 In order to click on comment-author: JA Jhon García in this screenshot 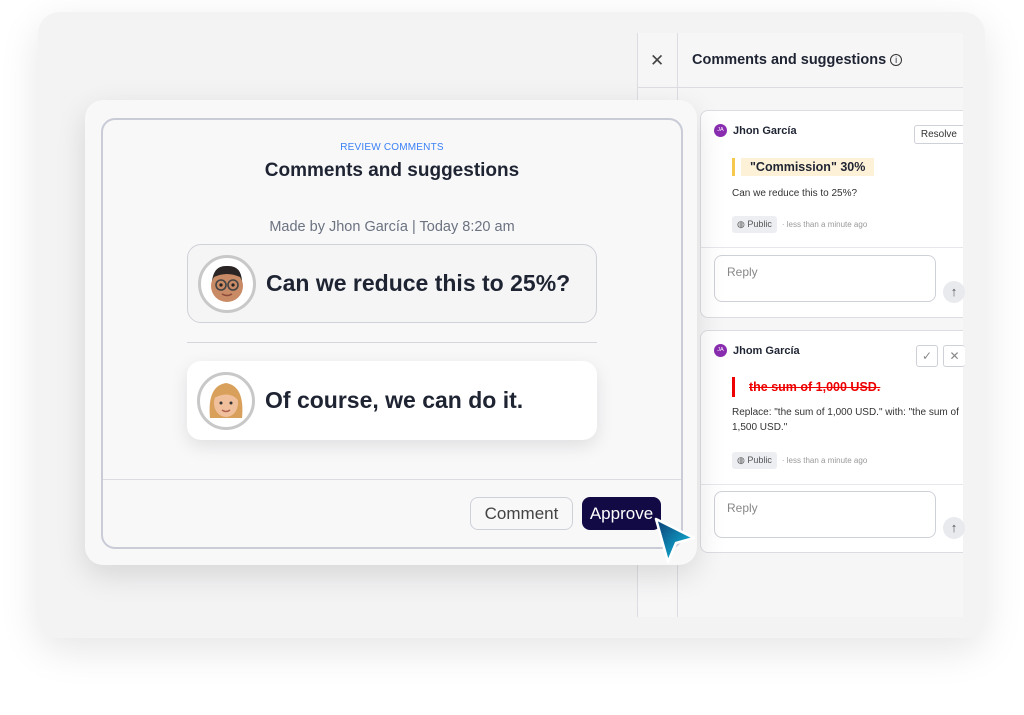, I will do `click(755, 130)`.